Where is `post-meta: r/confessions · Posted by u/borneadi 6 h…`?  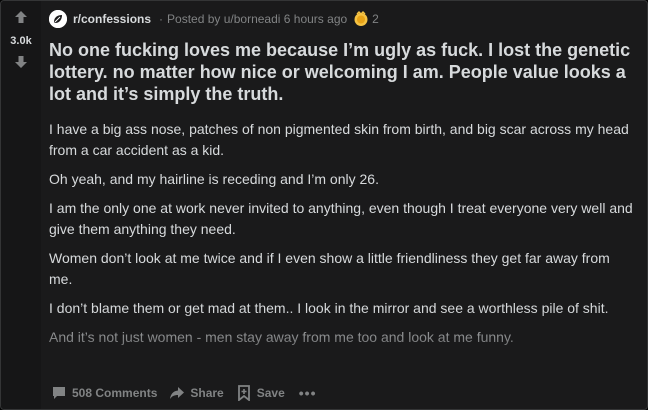
post-meta: r/confessions · Posted by u/borneadi 6 h… is located at coordinates (344, 19).